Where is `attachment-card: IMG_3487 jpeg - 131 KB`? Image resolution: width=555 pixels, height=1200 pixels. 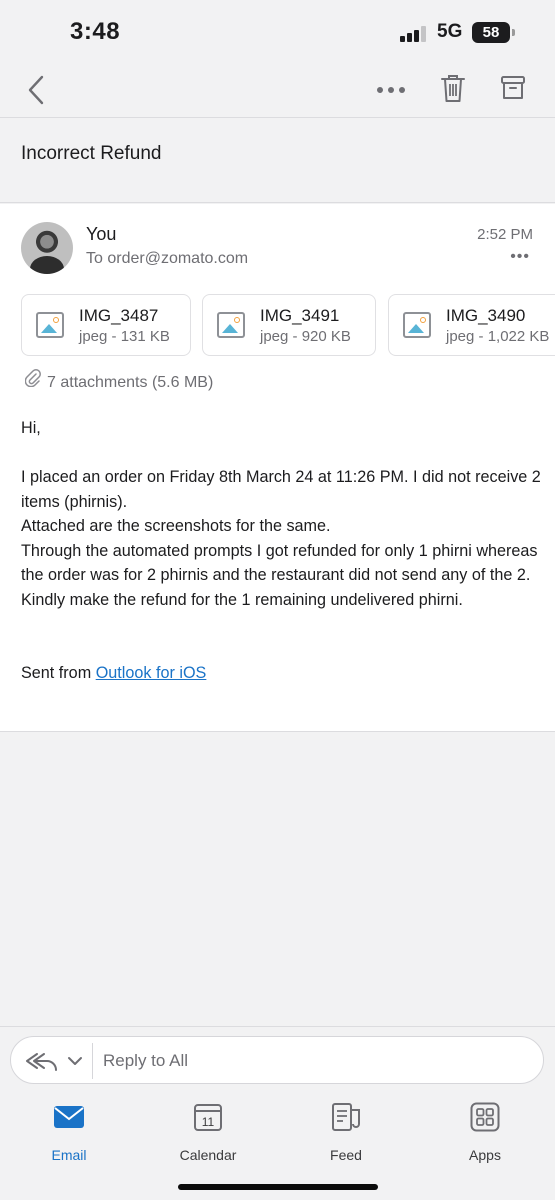 attachment-card: IMG_3487 jpeg - 131 KB is located at coordinates (106, 325).